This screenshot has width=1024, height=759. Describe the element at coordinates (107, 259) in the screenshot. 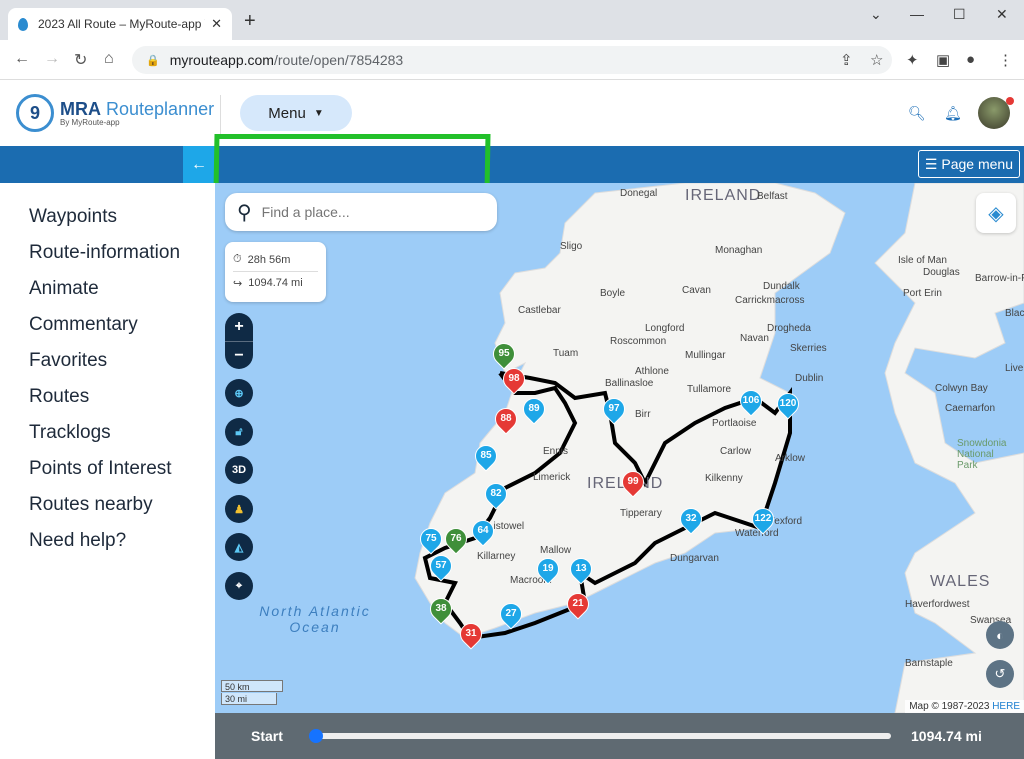

I see `sidebar-item-route-information: Route-information` at that location.